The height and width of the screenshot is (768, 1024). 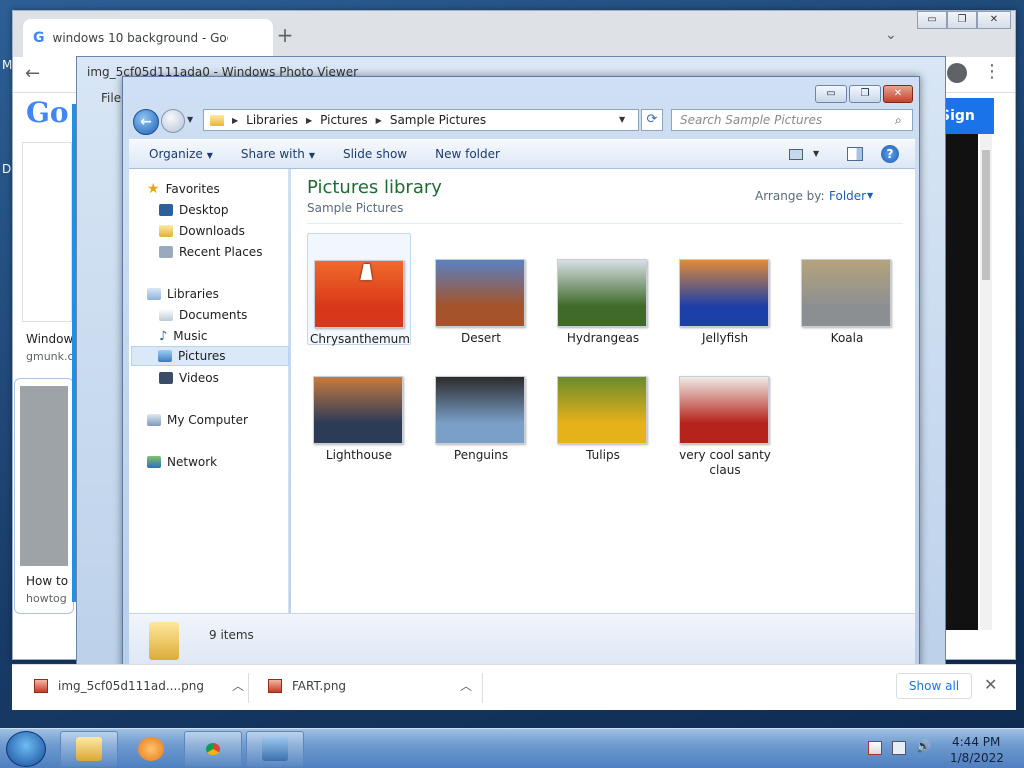 What do you see at coordinates (934, 686) in the screenshot?
I see `show-all-button: Show all` at bounding box center [934, 686].